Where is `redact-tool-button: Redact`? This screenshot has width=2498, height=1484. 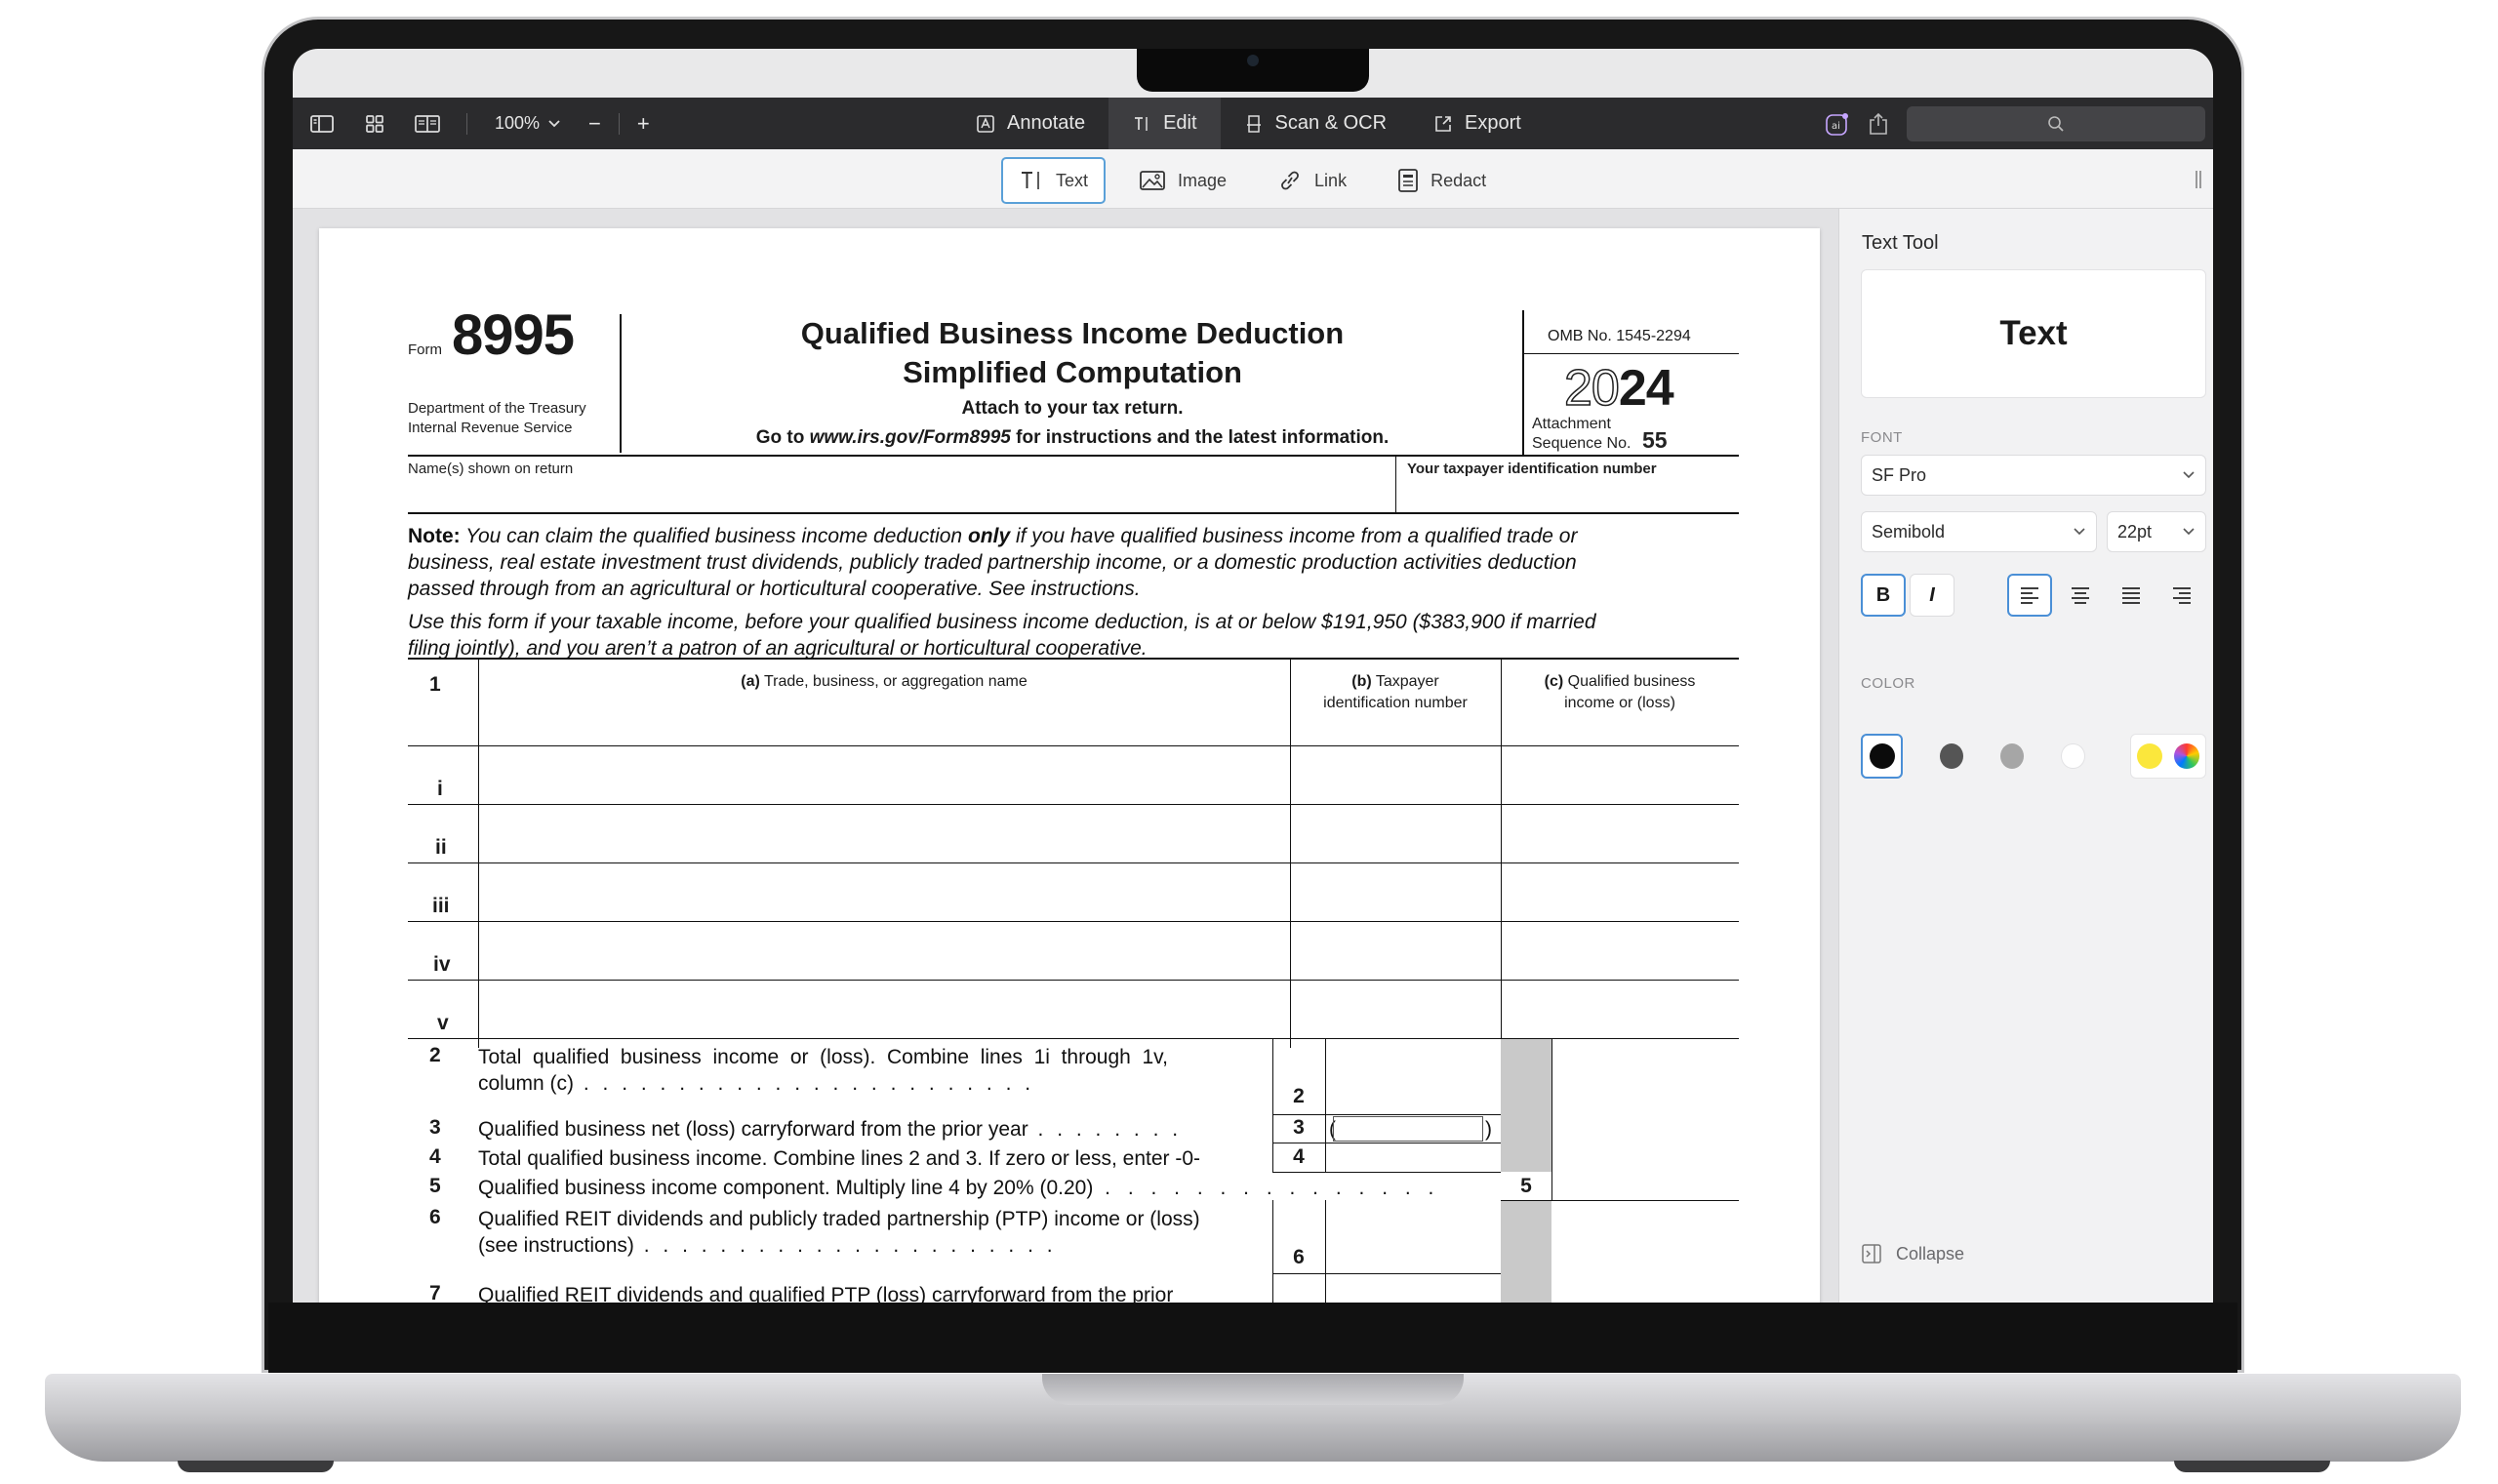
redact-tool-button: Redact is located at coordinates (1442, 180).